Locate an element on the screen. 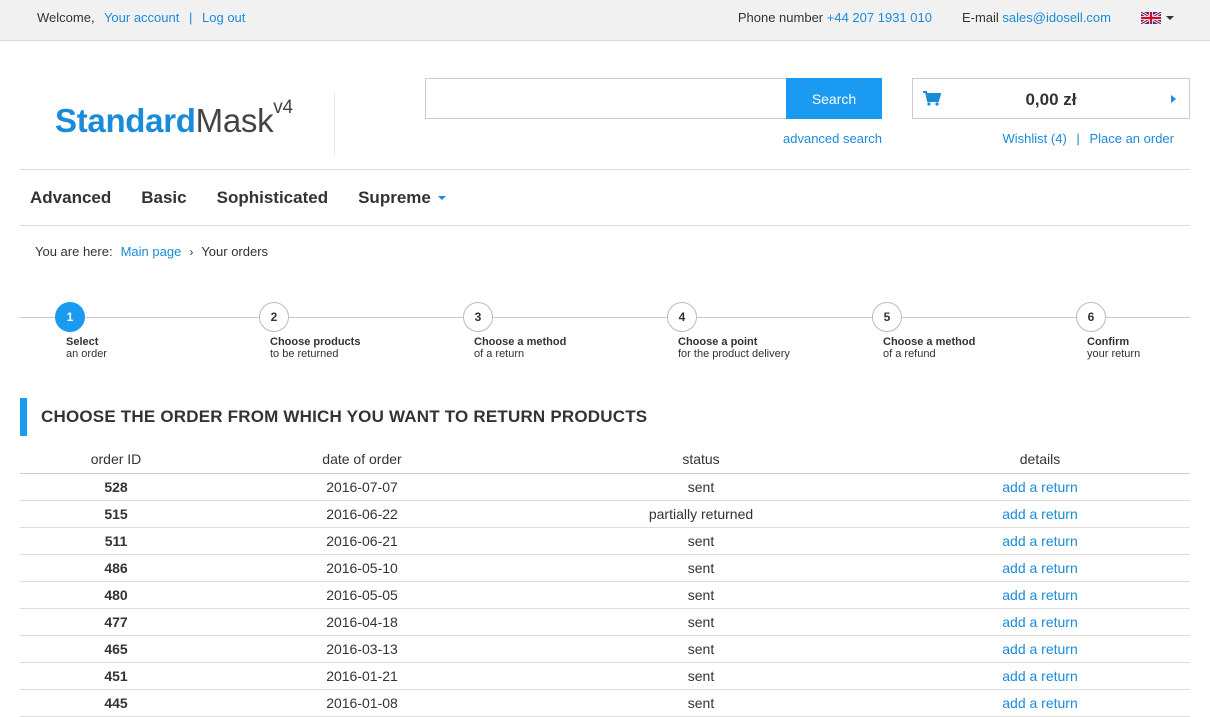  header-links: Wishlist (4) | Place an order is located at coordinates (1088, 138).